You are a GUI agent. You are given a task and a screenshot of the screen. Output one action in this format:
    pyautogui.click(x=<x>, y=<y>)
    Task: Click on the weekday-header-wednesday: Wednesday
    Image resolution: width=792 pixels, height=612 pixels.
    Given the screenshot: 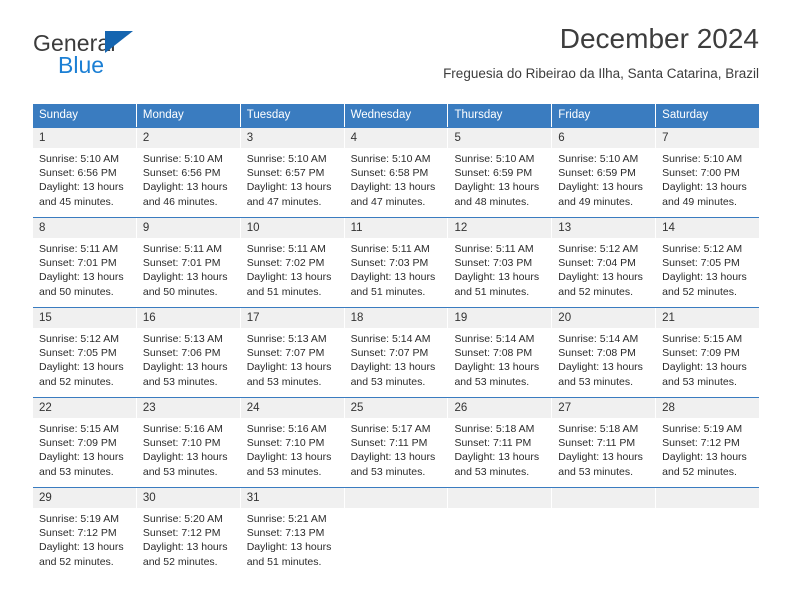 What is the action you would take?
    pyautogui.click(x=396, y=115)
    